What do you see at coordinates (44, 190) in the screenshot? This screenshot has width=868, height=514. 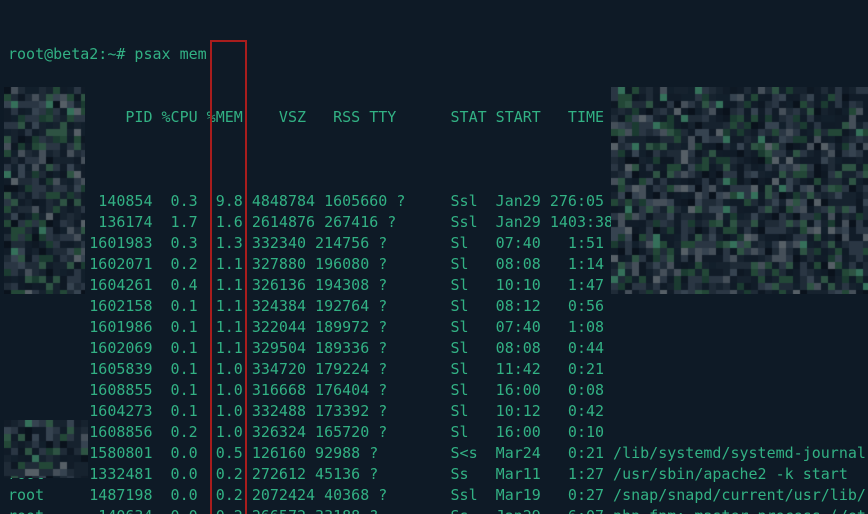 I see `redaction-mosaic-users-top` at bounding box center [44, 190].